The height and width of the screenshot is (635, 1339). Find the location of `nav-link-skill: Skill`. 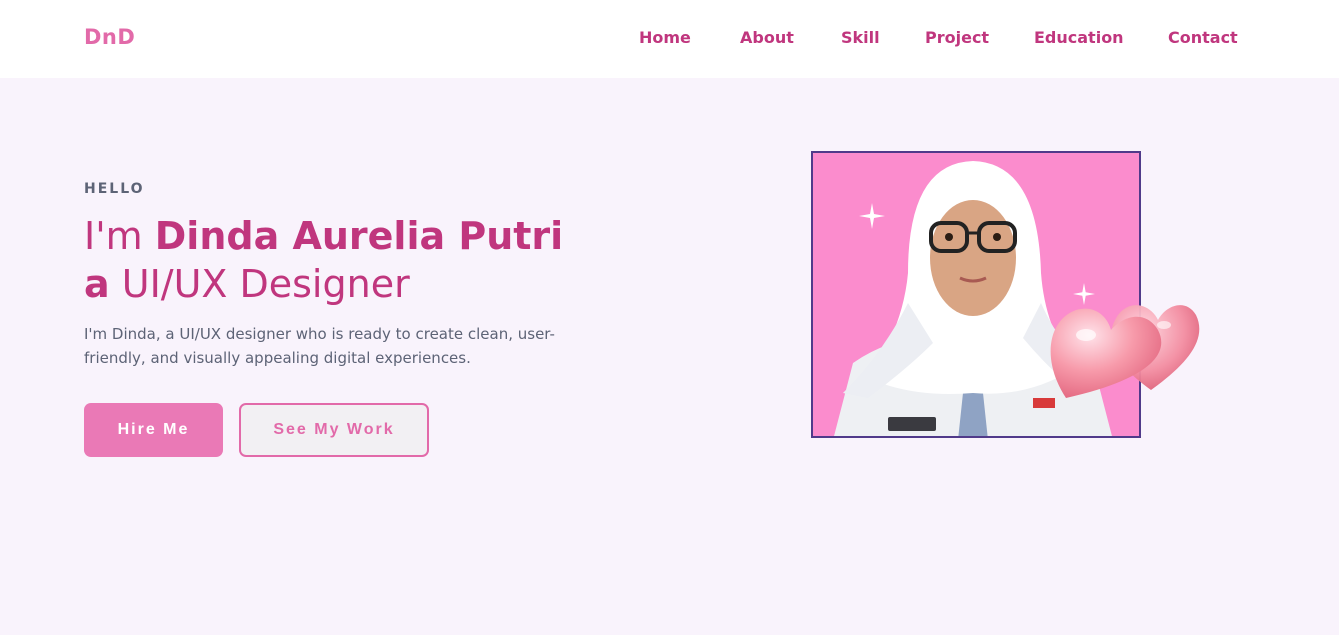

nav-link-skill: Skill is located at coordinates (860, 37).